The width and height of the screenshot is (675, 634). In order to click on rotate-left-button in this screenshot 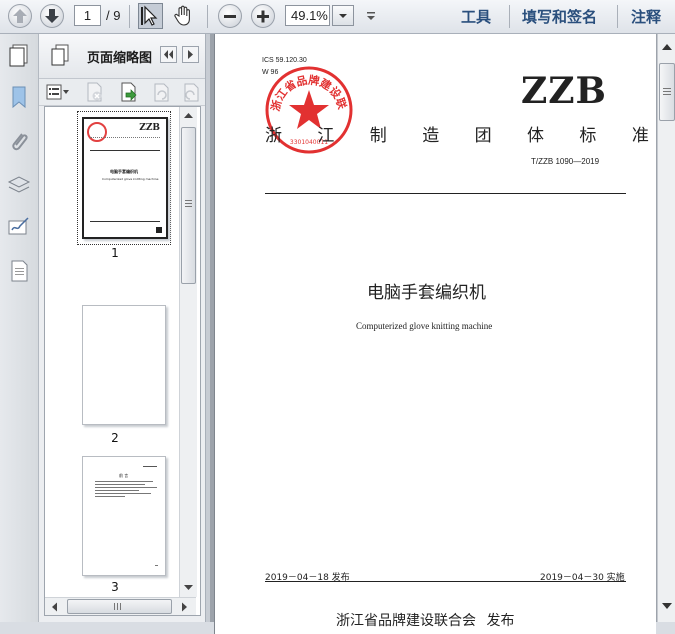, I will do `click(160, 92)`.